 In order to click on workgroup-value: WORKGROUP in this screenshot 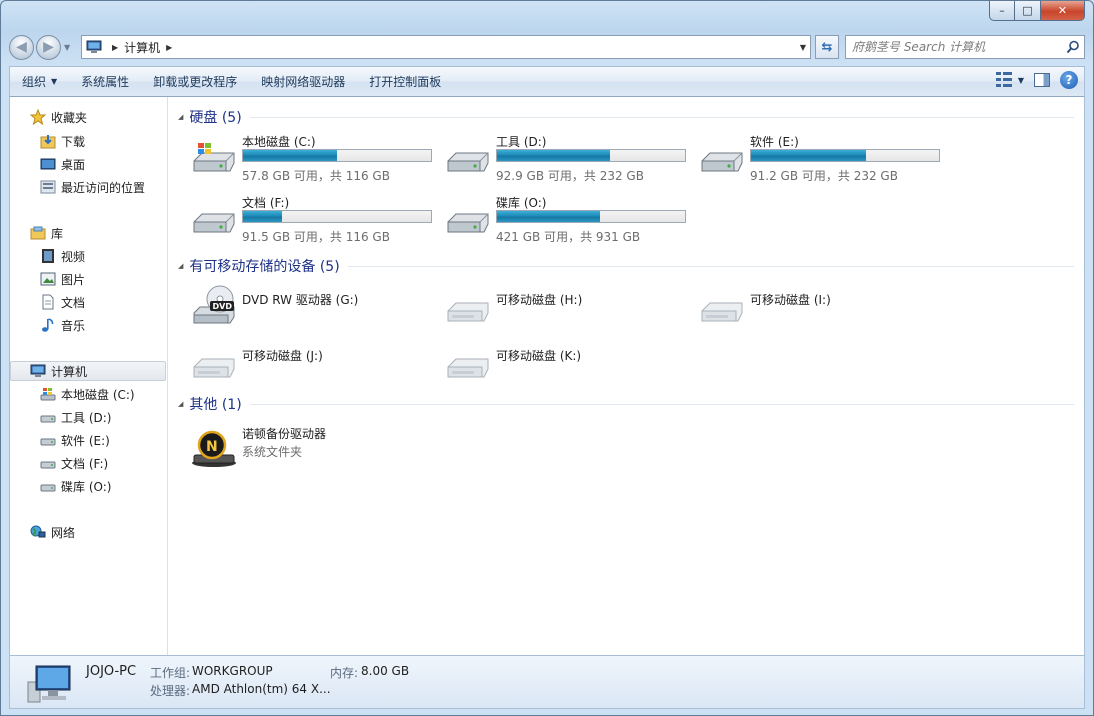, I will do `click(232, 671)`.